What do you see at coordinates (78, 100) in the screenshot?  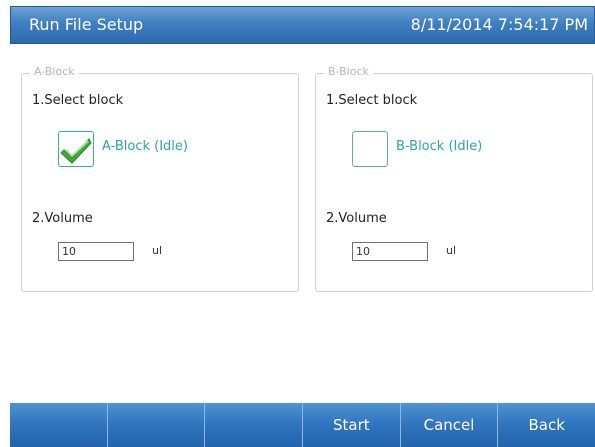 I see `a-select-block-label: 1.Select block` at bounding box center [78, 100].